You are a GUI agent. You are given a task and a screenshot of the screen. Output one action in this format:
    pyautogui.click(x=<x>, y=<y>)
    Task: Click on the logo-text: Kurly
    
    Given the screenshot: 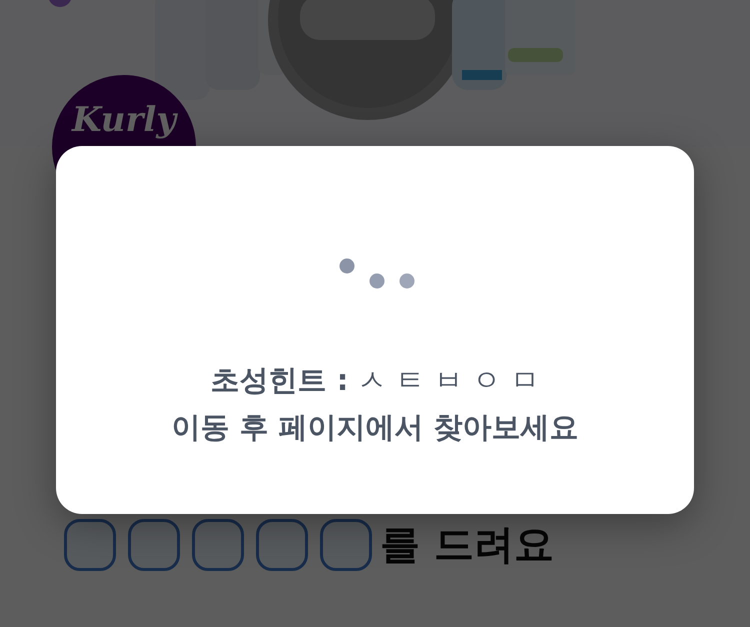 What is the action you would take?
    pyautogui.click(x=124, y=120)
    